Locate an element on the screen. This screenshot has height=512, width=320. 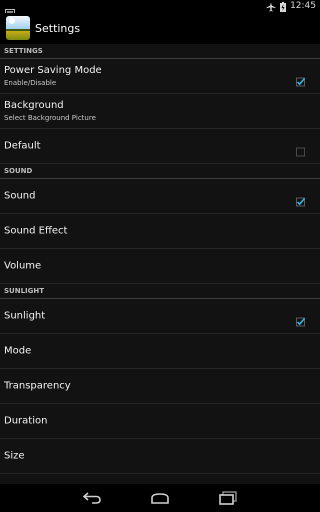
setting-summary: Select Background Picture is located at coordinates (50, 118).